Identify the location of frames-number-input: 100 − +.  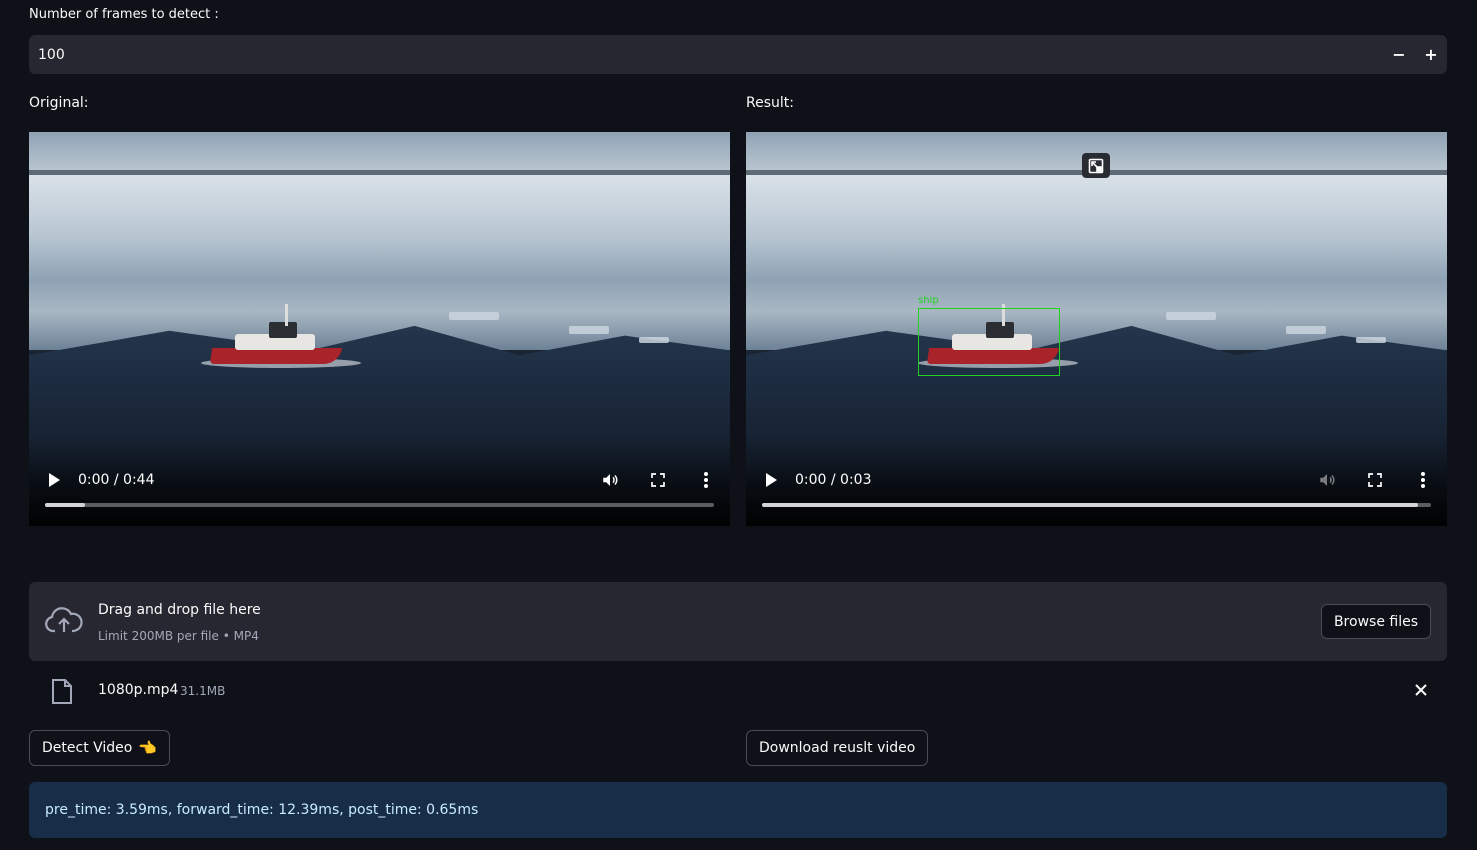
(738, 54).